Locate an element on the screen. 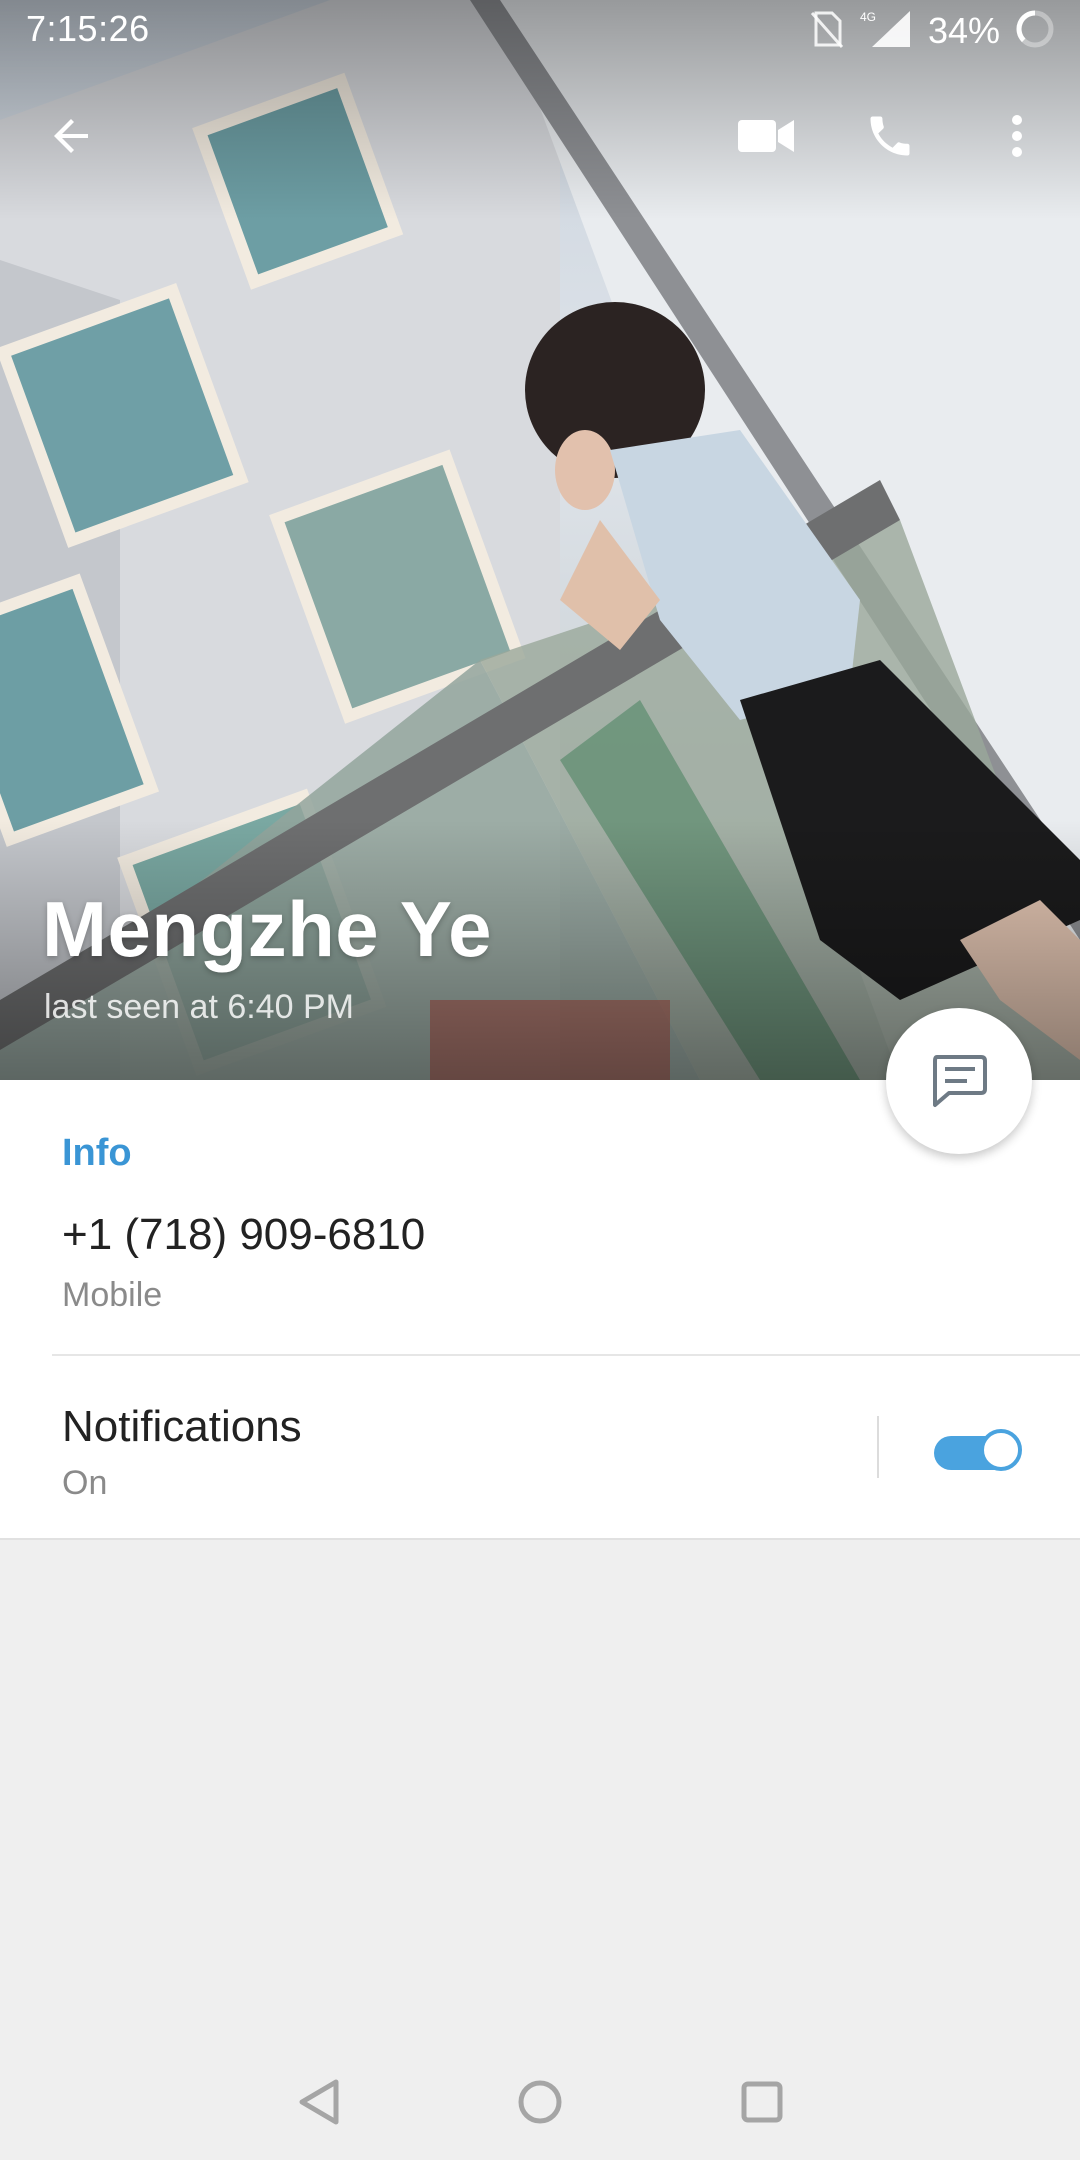 This screenshot has width=1080, height=2160. notifications-toggle is located at coordinates (978, 1448).